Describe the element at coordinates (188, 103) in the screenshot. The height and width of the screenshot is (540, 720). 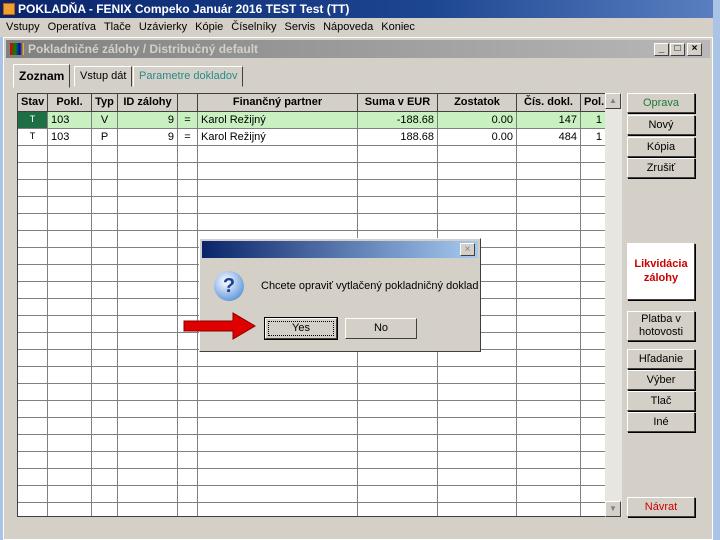
I see `header-eq` at that location.